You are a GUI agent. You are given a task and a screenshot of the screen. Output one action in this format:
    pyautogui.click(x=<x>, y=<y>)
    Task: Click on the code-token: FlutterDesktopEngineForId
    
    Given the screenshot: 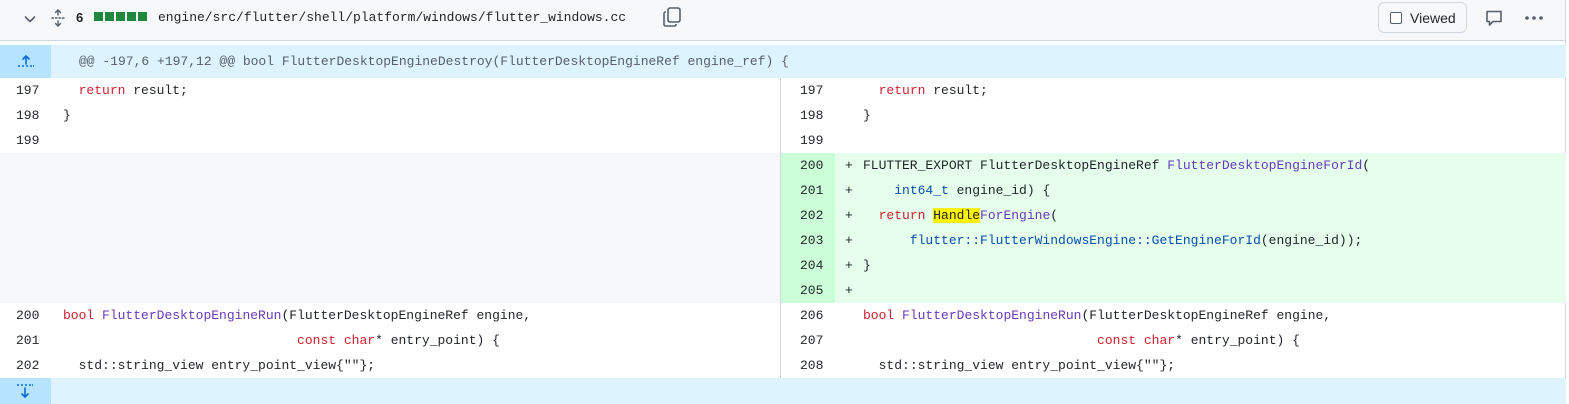 What is the action you would take?
    pyautogui.click(x=1265, y=165)
    